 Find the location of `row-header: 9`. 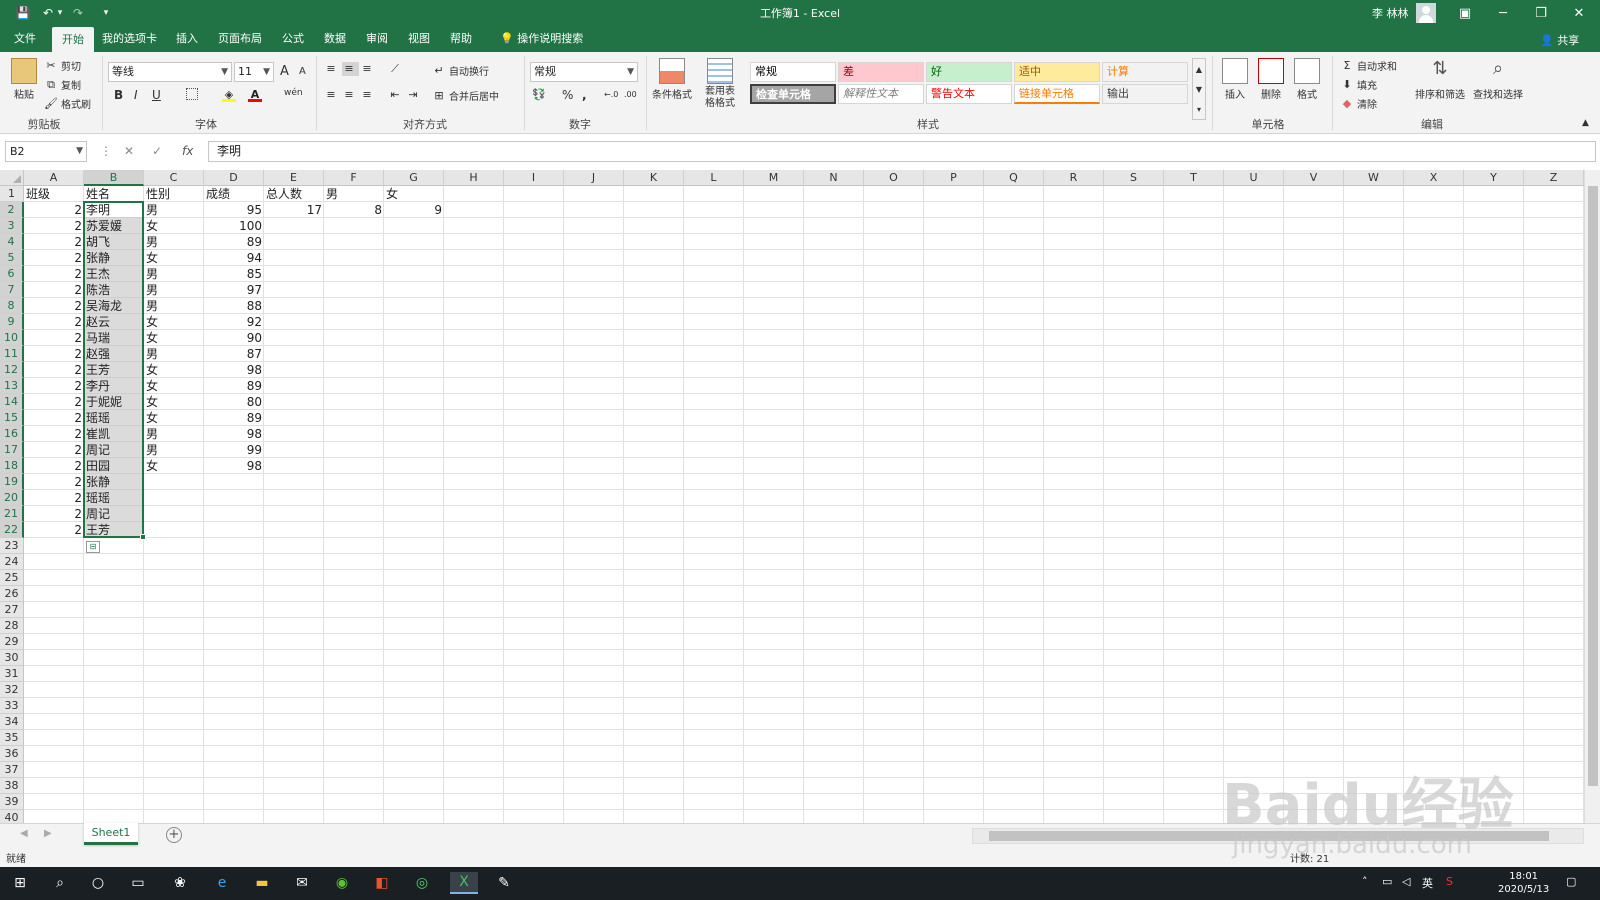

row-header: 9 is located at coordinates (12, 322).